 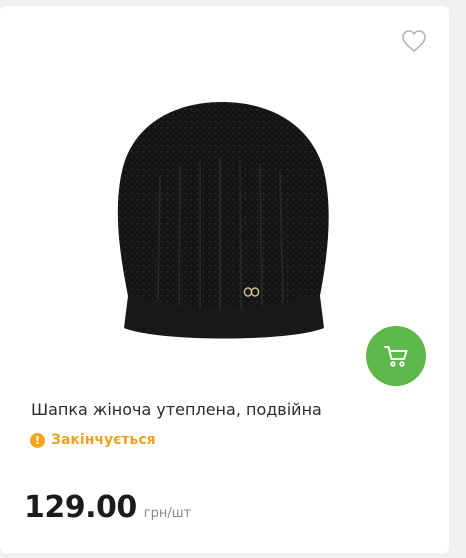 I want to click on favorite-button, so click(x=414, y=41).